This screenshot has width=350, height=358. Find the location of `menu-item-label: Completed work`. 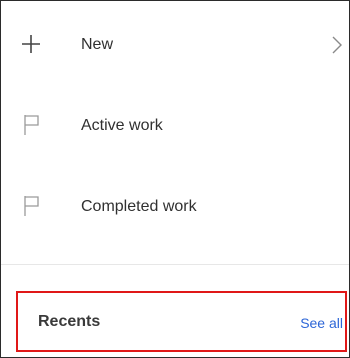

menu-item-label: Completed work is located at coordinates (139, 206).